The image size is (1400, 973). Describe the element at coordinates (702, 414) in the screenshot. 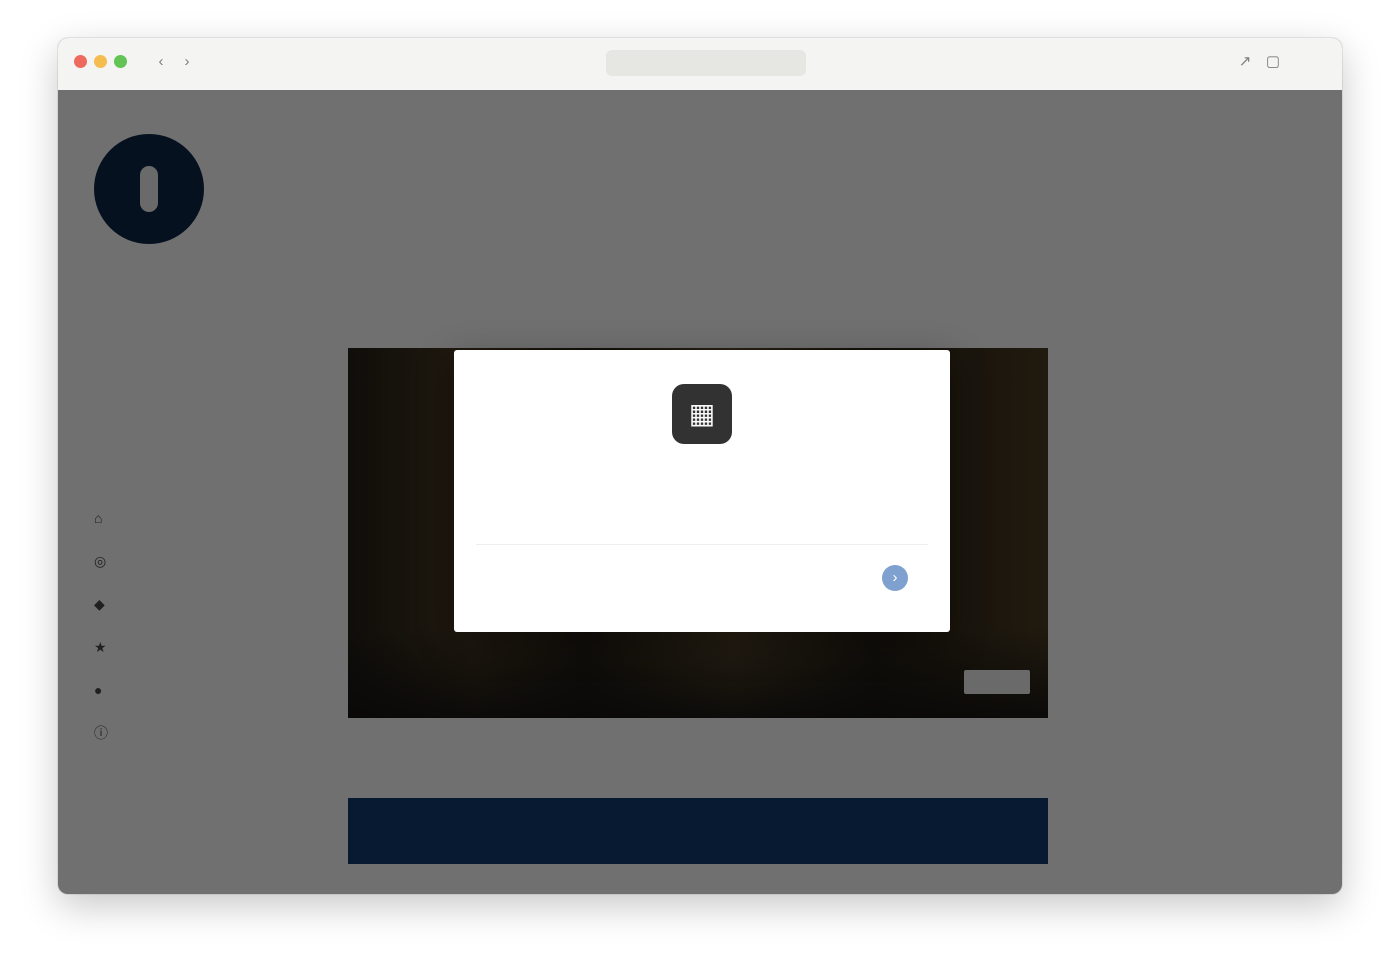

I see `app-logo-icon: ▦` at that location.